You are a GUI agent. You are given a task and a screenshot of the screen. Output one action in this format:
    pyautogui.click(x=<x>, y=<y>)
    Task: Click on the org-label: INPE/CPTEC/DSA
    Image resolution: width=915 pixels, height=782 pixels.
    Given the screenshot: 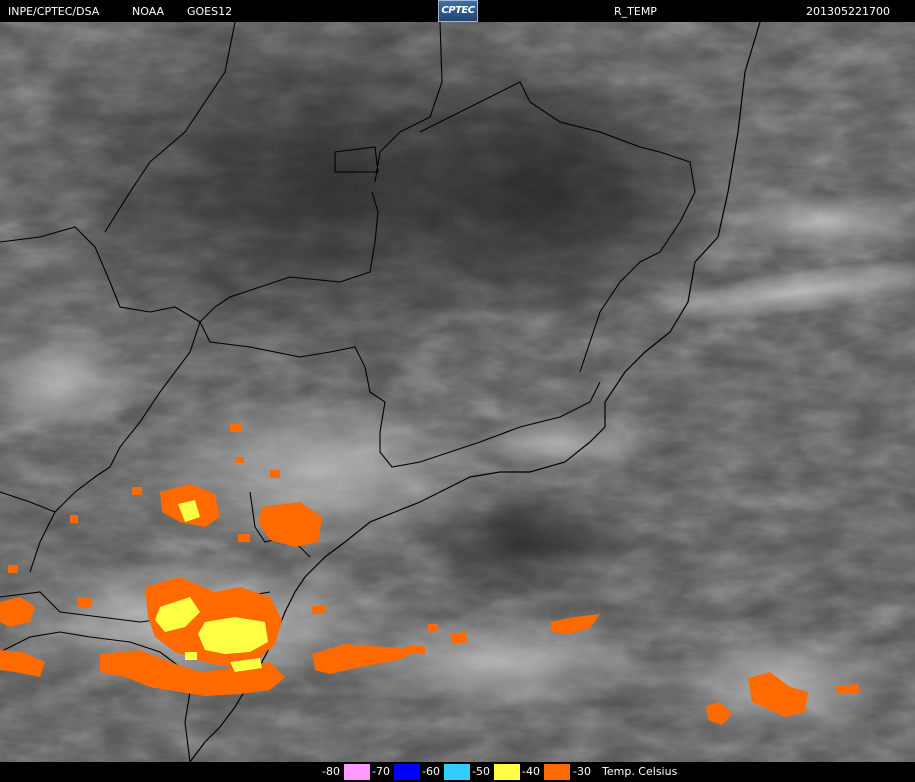 What is the action you would take?
    pyautogui.click(x=54, y=11)
    